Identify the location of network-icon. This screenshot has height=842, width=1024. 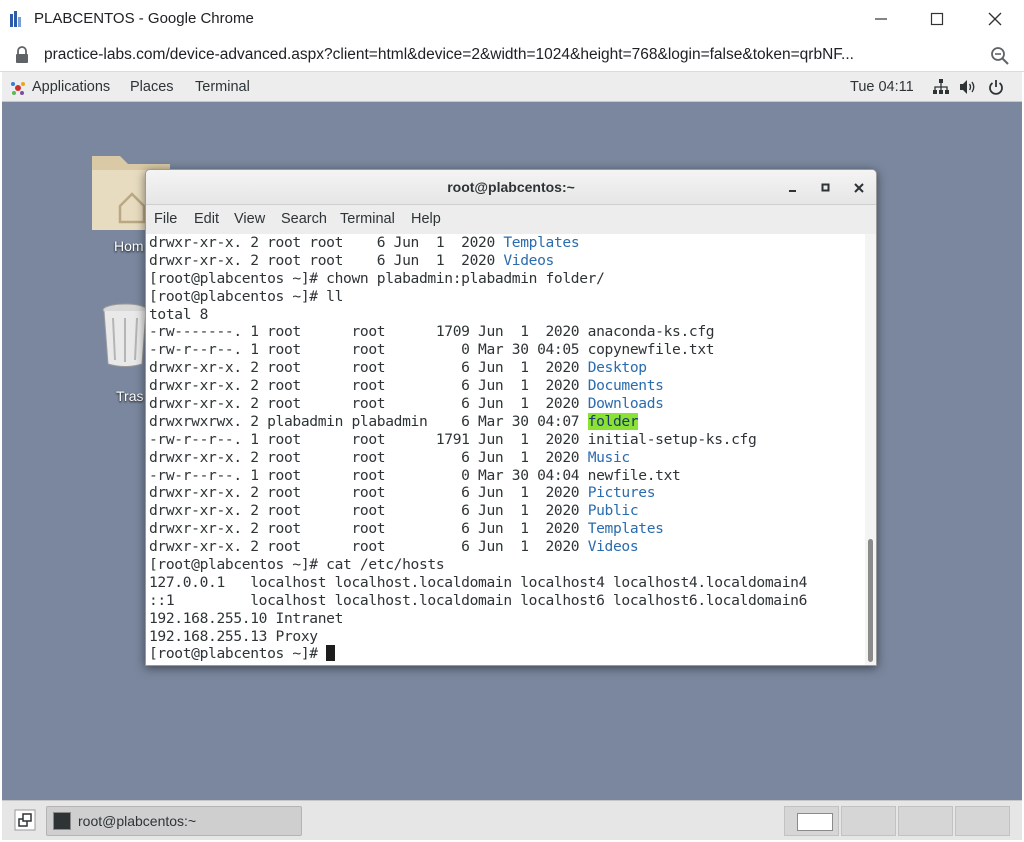
(941, 87).